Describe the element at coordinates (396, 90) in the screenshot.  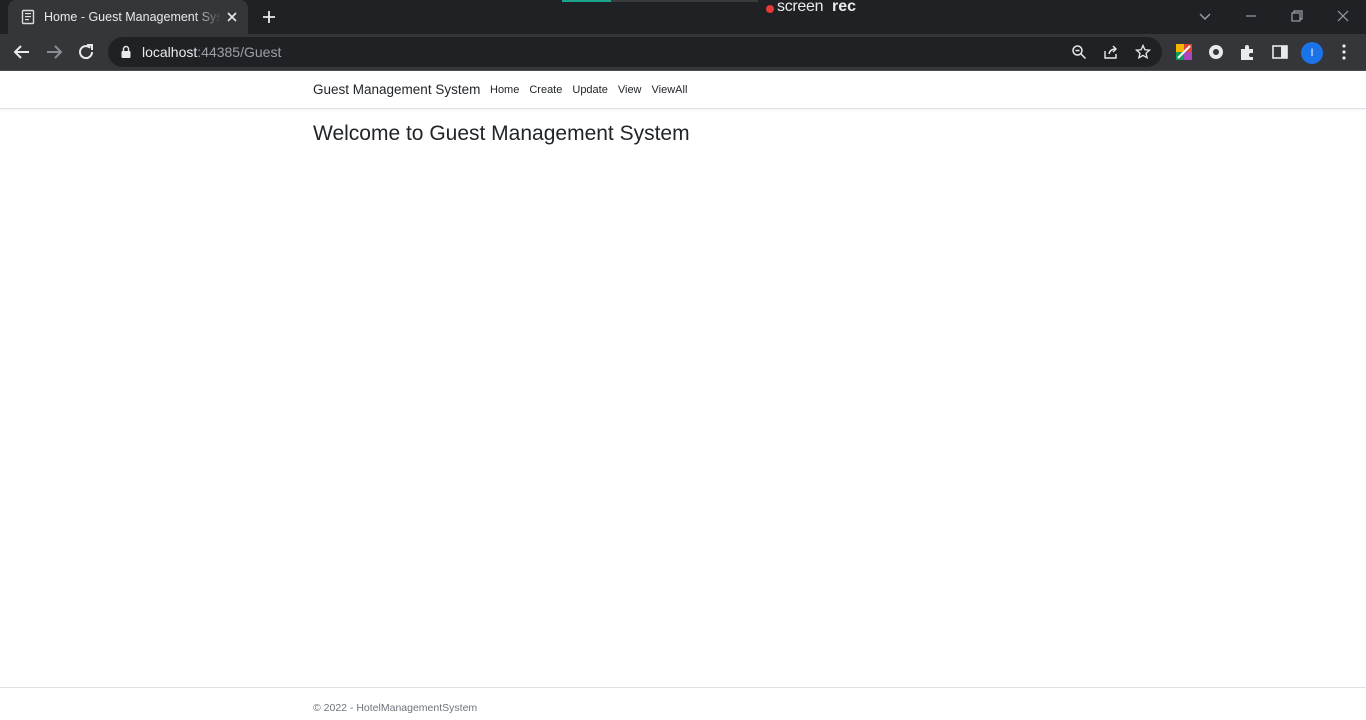
I see `navbar-brand: Guest Management System` at that location.